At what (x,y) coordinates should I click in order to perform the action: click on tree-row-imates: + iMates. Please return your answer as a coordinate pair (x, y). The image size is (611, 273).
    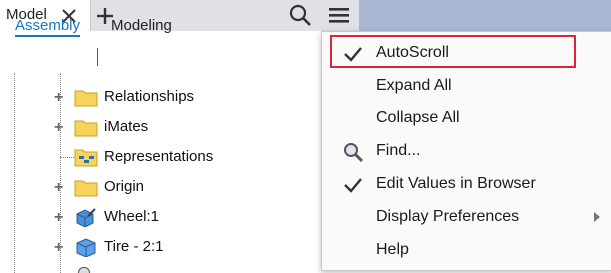
    Looking at the image, I should click on (189, 128).